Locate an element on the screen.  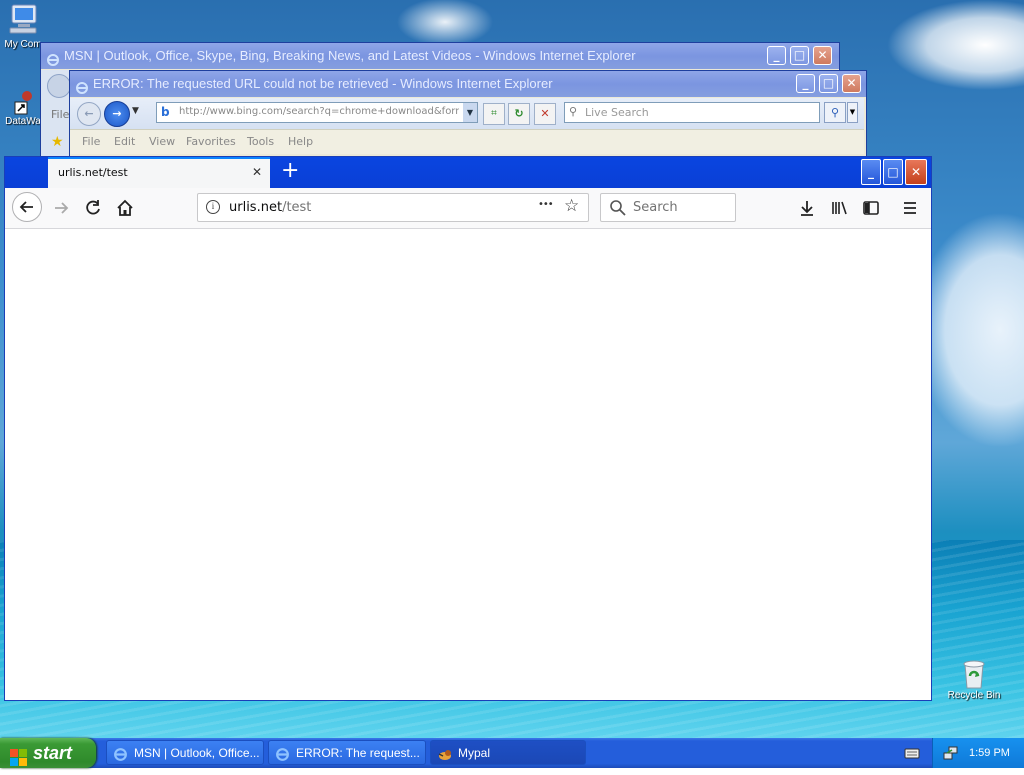
downloads-button is located at coordinates (807, 208).